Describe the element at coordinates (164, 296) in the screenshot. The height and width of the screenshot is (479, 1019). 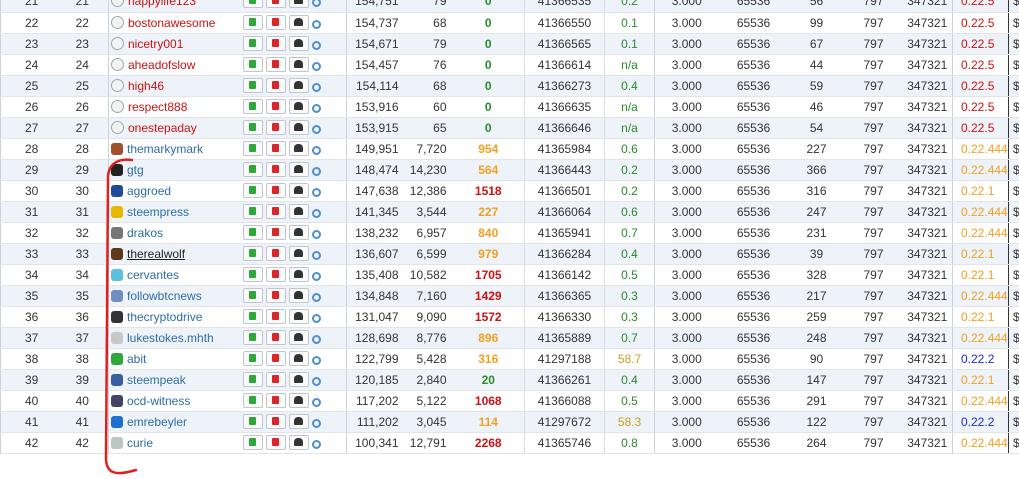
I see `witness-name-link: followbtcnews` at that location.